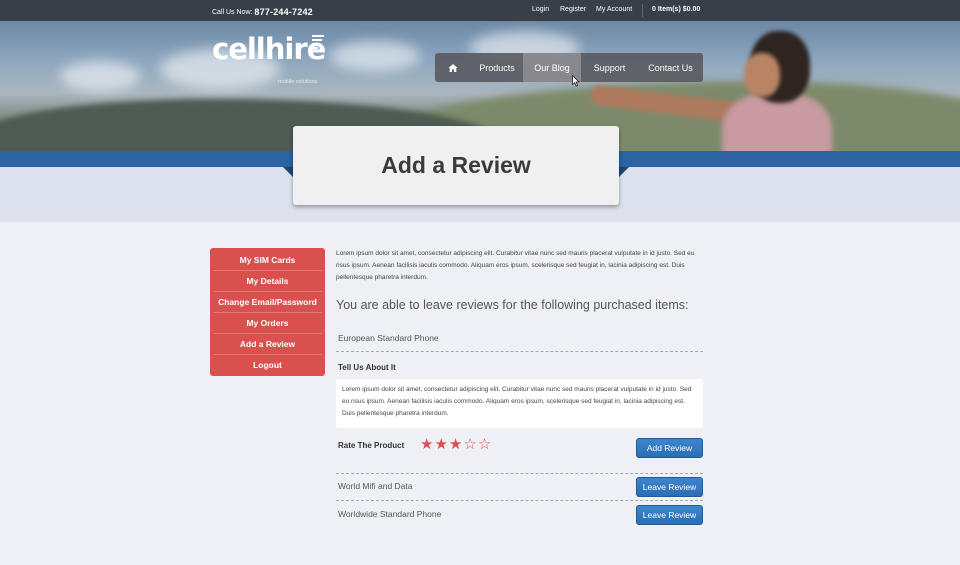  Describe the element at coordinates (318, 43) in the screenshot. I see `logo-signal-icon` at that location.